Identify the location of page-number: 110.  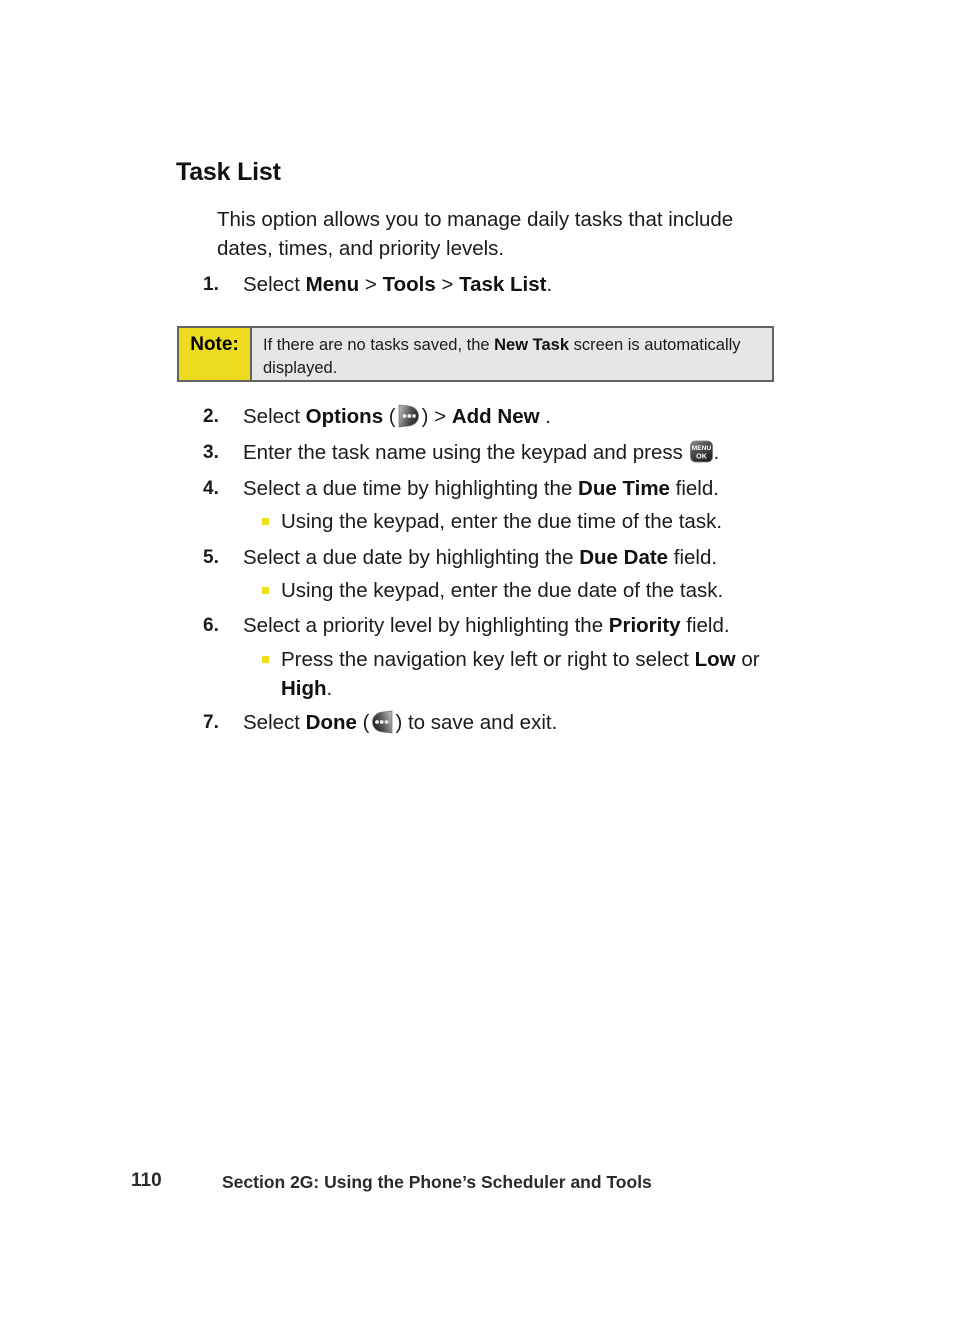
(146, 1180).